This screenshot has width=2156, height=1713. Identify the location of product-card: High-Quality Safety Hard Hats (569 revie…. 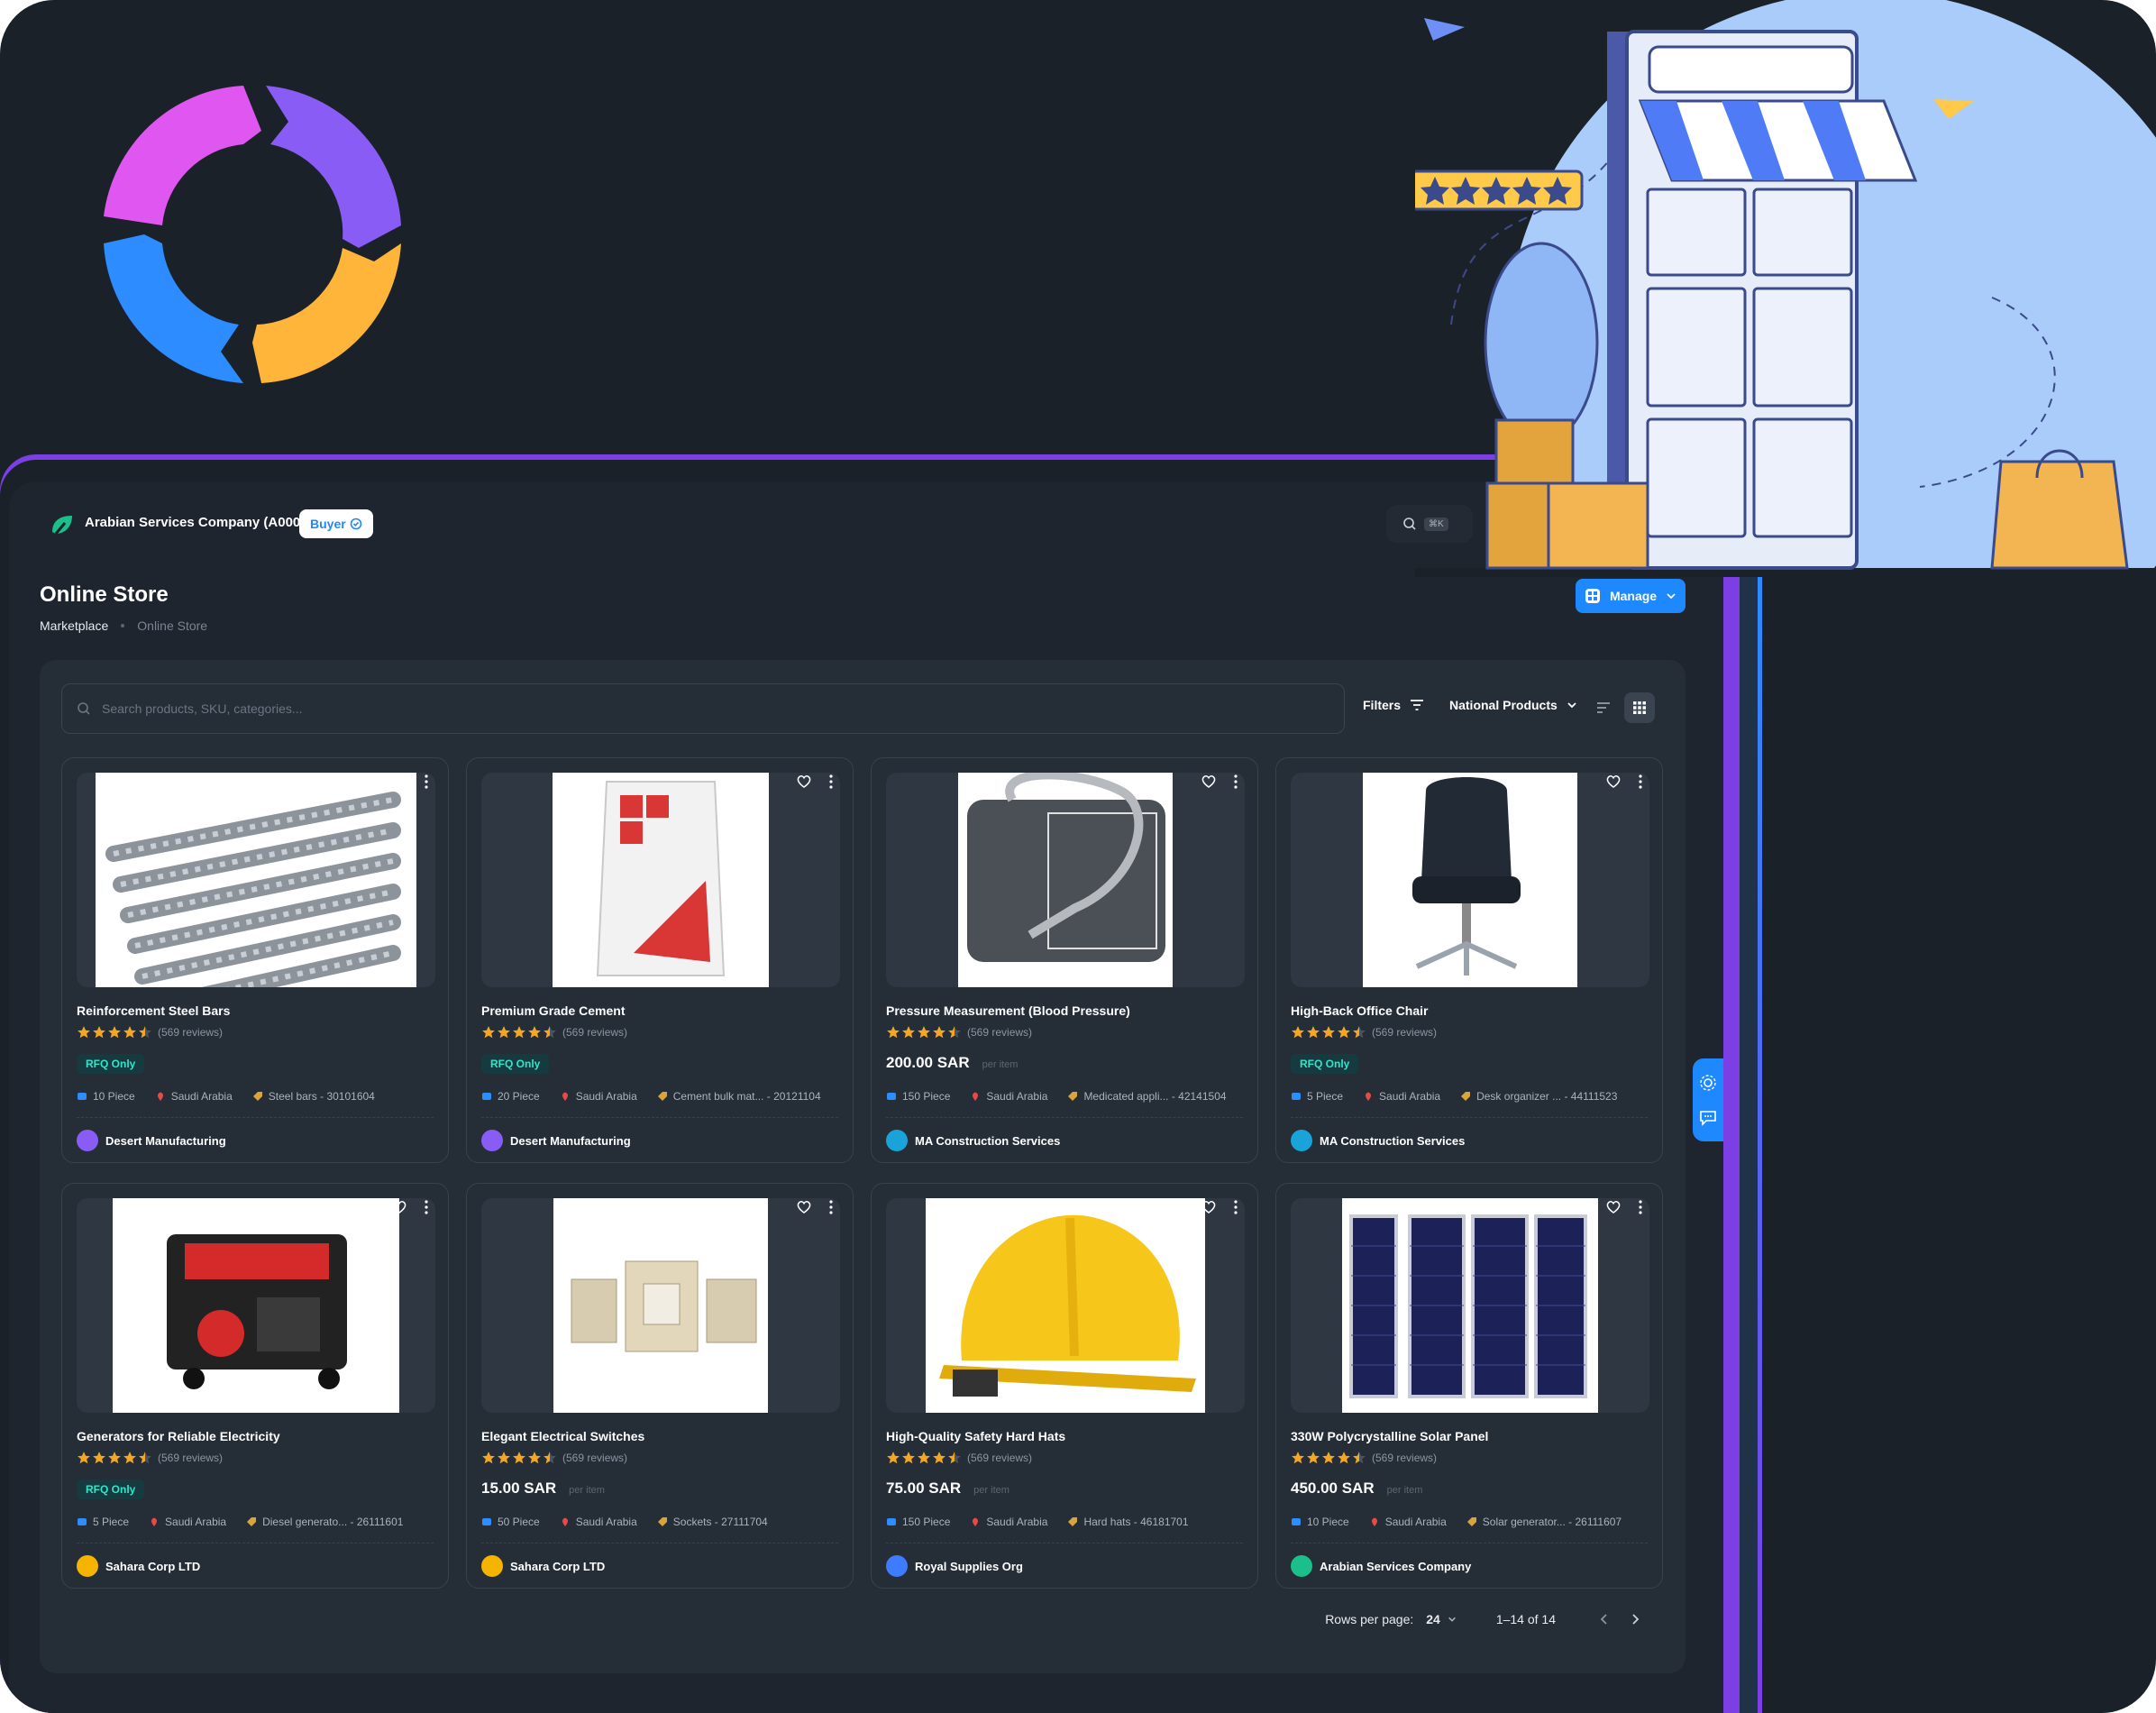
(1064, 1386).